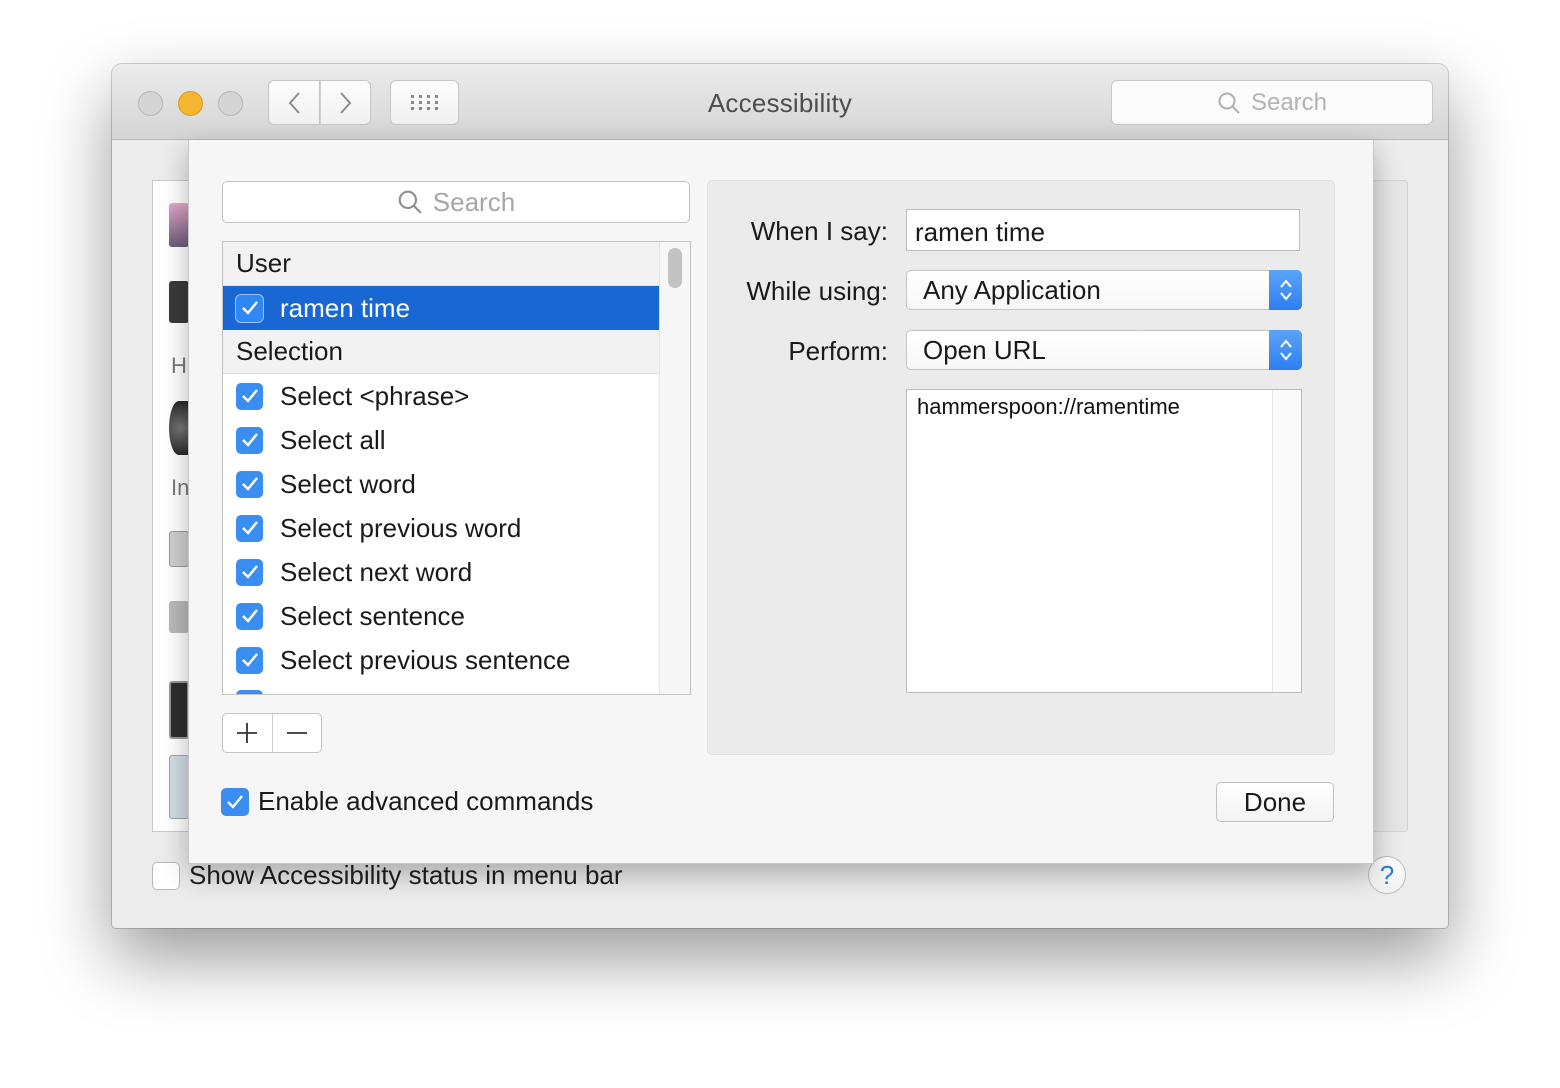 The width and height of the screenshot is (1560, 1088). I want to click on list-item: Select all, so click(441, 440).